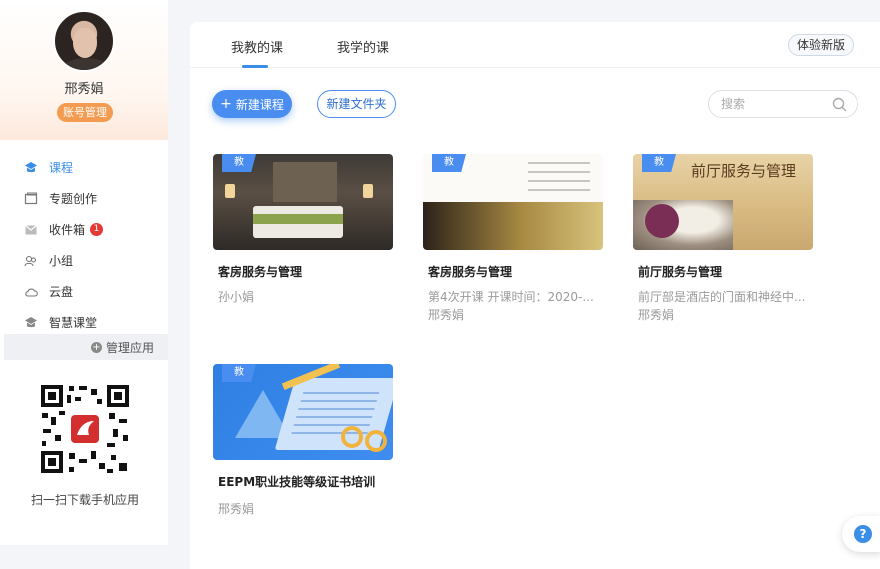 The width and height of the screenshot is (880, 569). I want to click on inbox-icon, so click(31, 230).